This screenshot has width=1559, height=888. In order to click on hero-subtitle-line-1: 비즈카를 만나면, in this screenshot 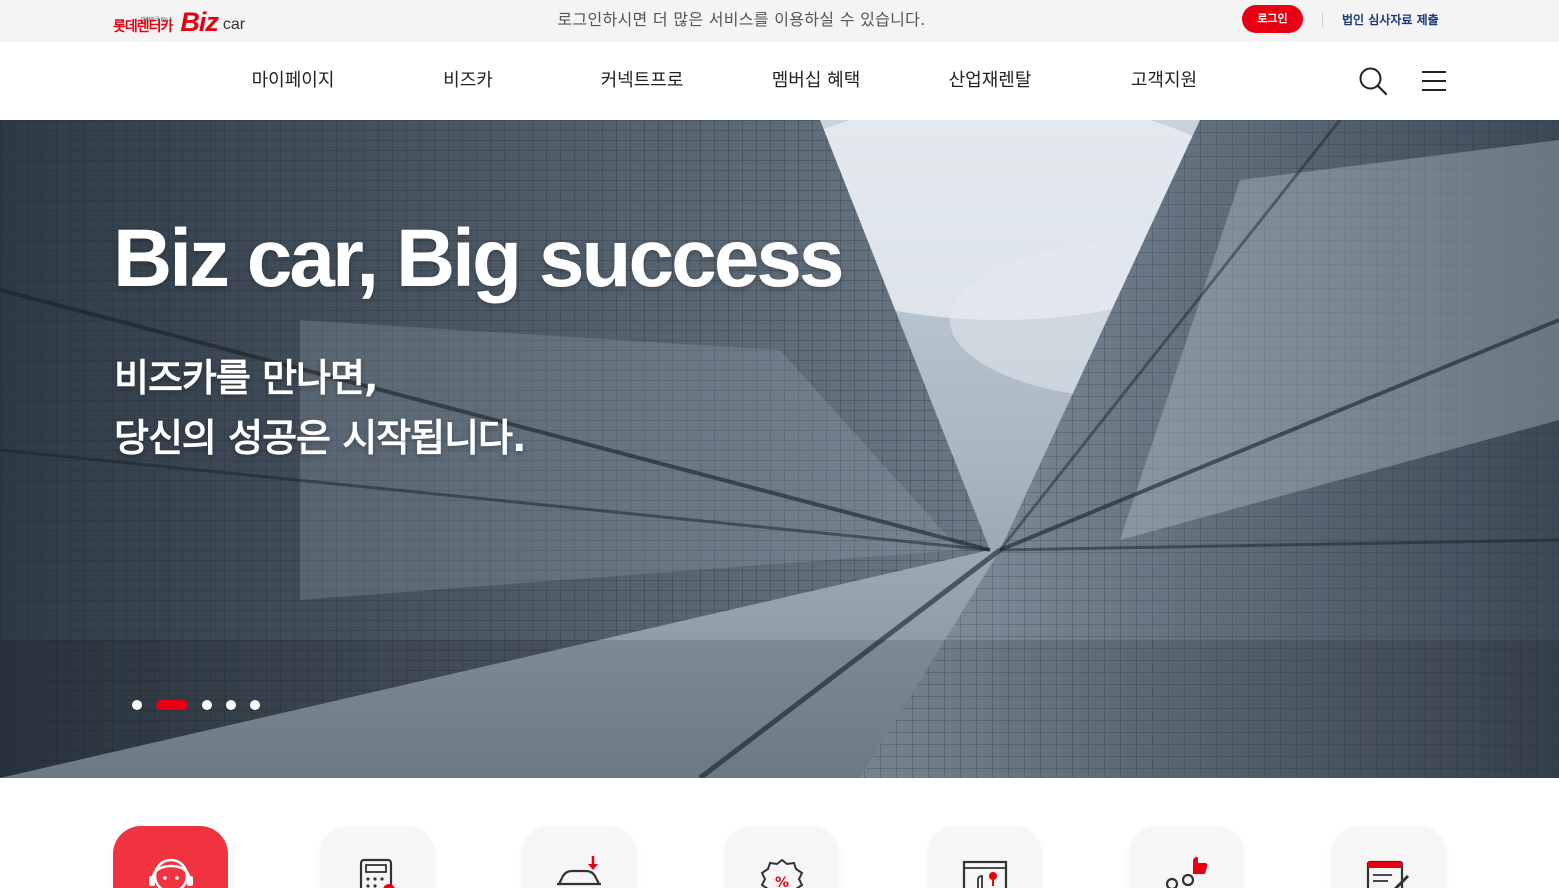, I will do `click(246, 378)`.